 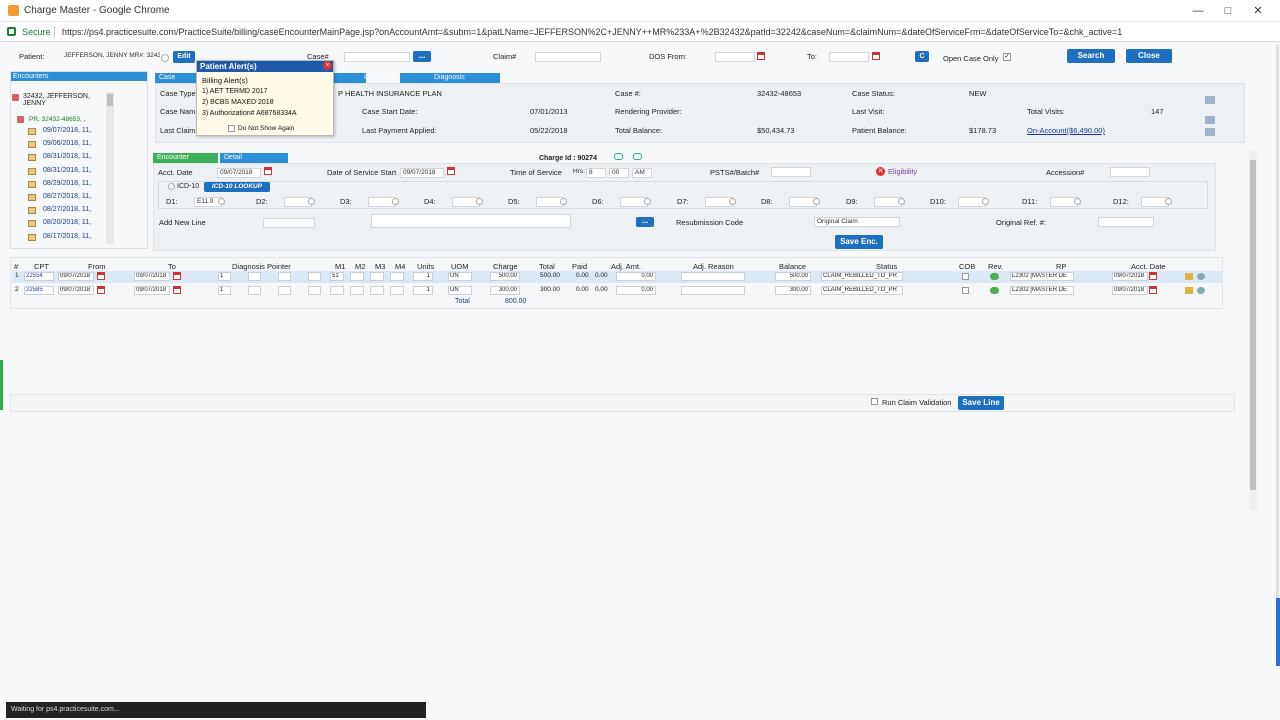 What do you see at coordinates (63, 100) in the screenshot?
I see `sidebar-patient-node: 32432, JEFFERSON, JENNY` at bounding box center [63, 100].